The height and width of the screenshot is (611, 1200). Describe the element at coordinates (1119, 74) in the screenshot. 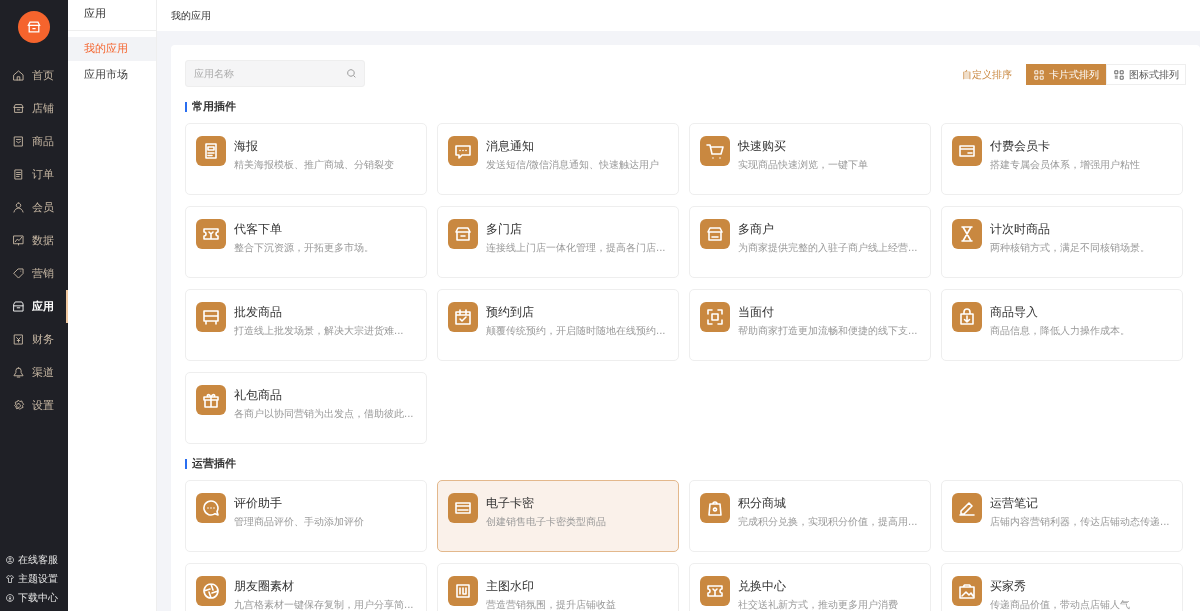

I see `list-grid-icon` at that location.